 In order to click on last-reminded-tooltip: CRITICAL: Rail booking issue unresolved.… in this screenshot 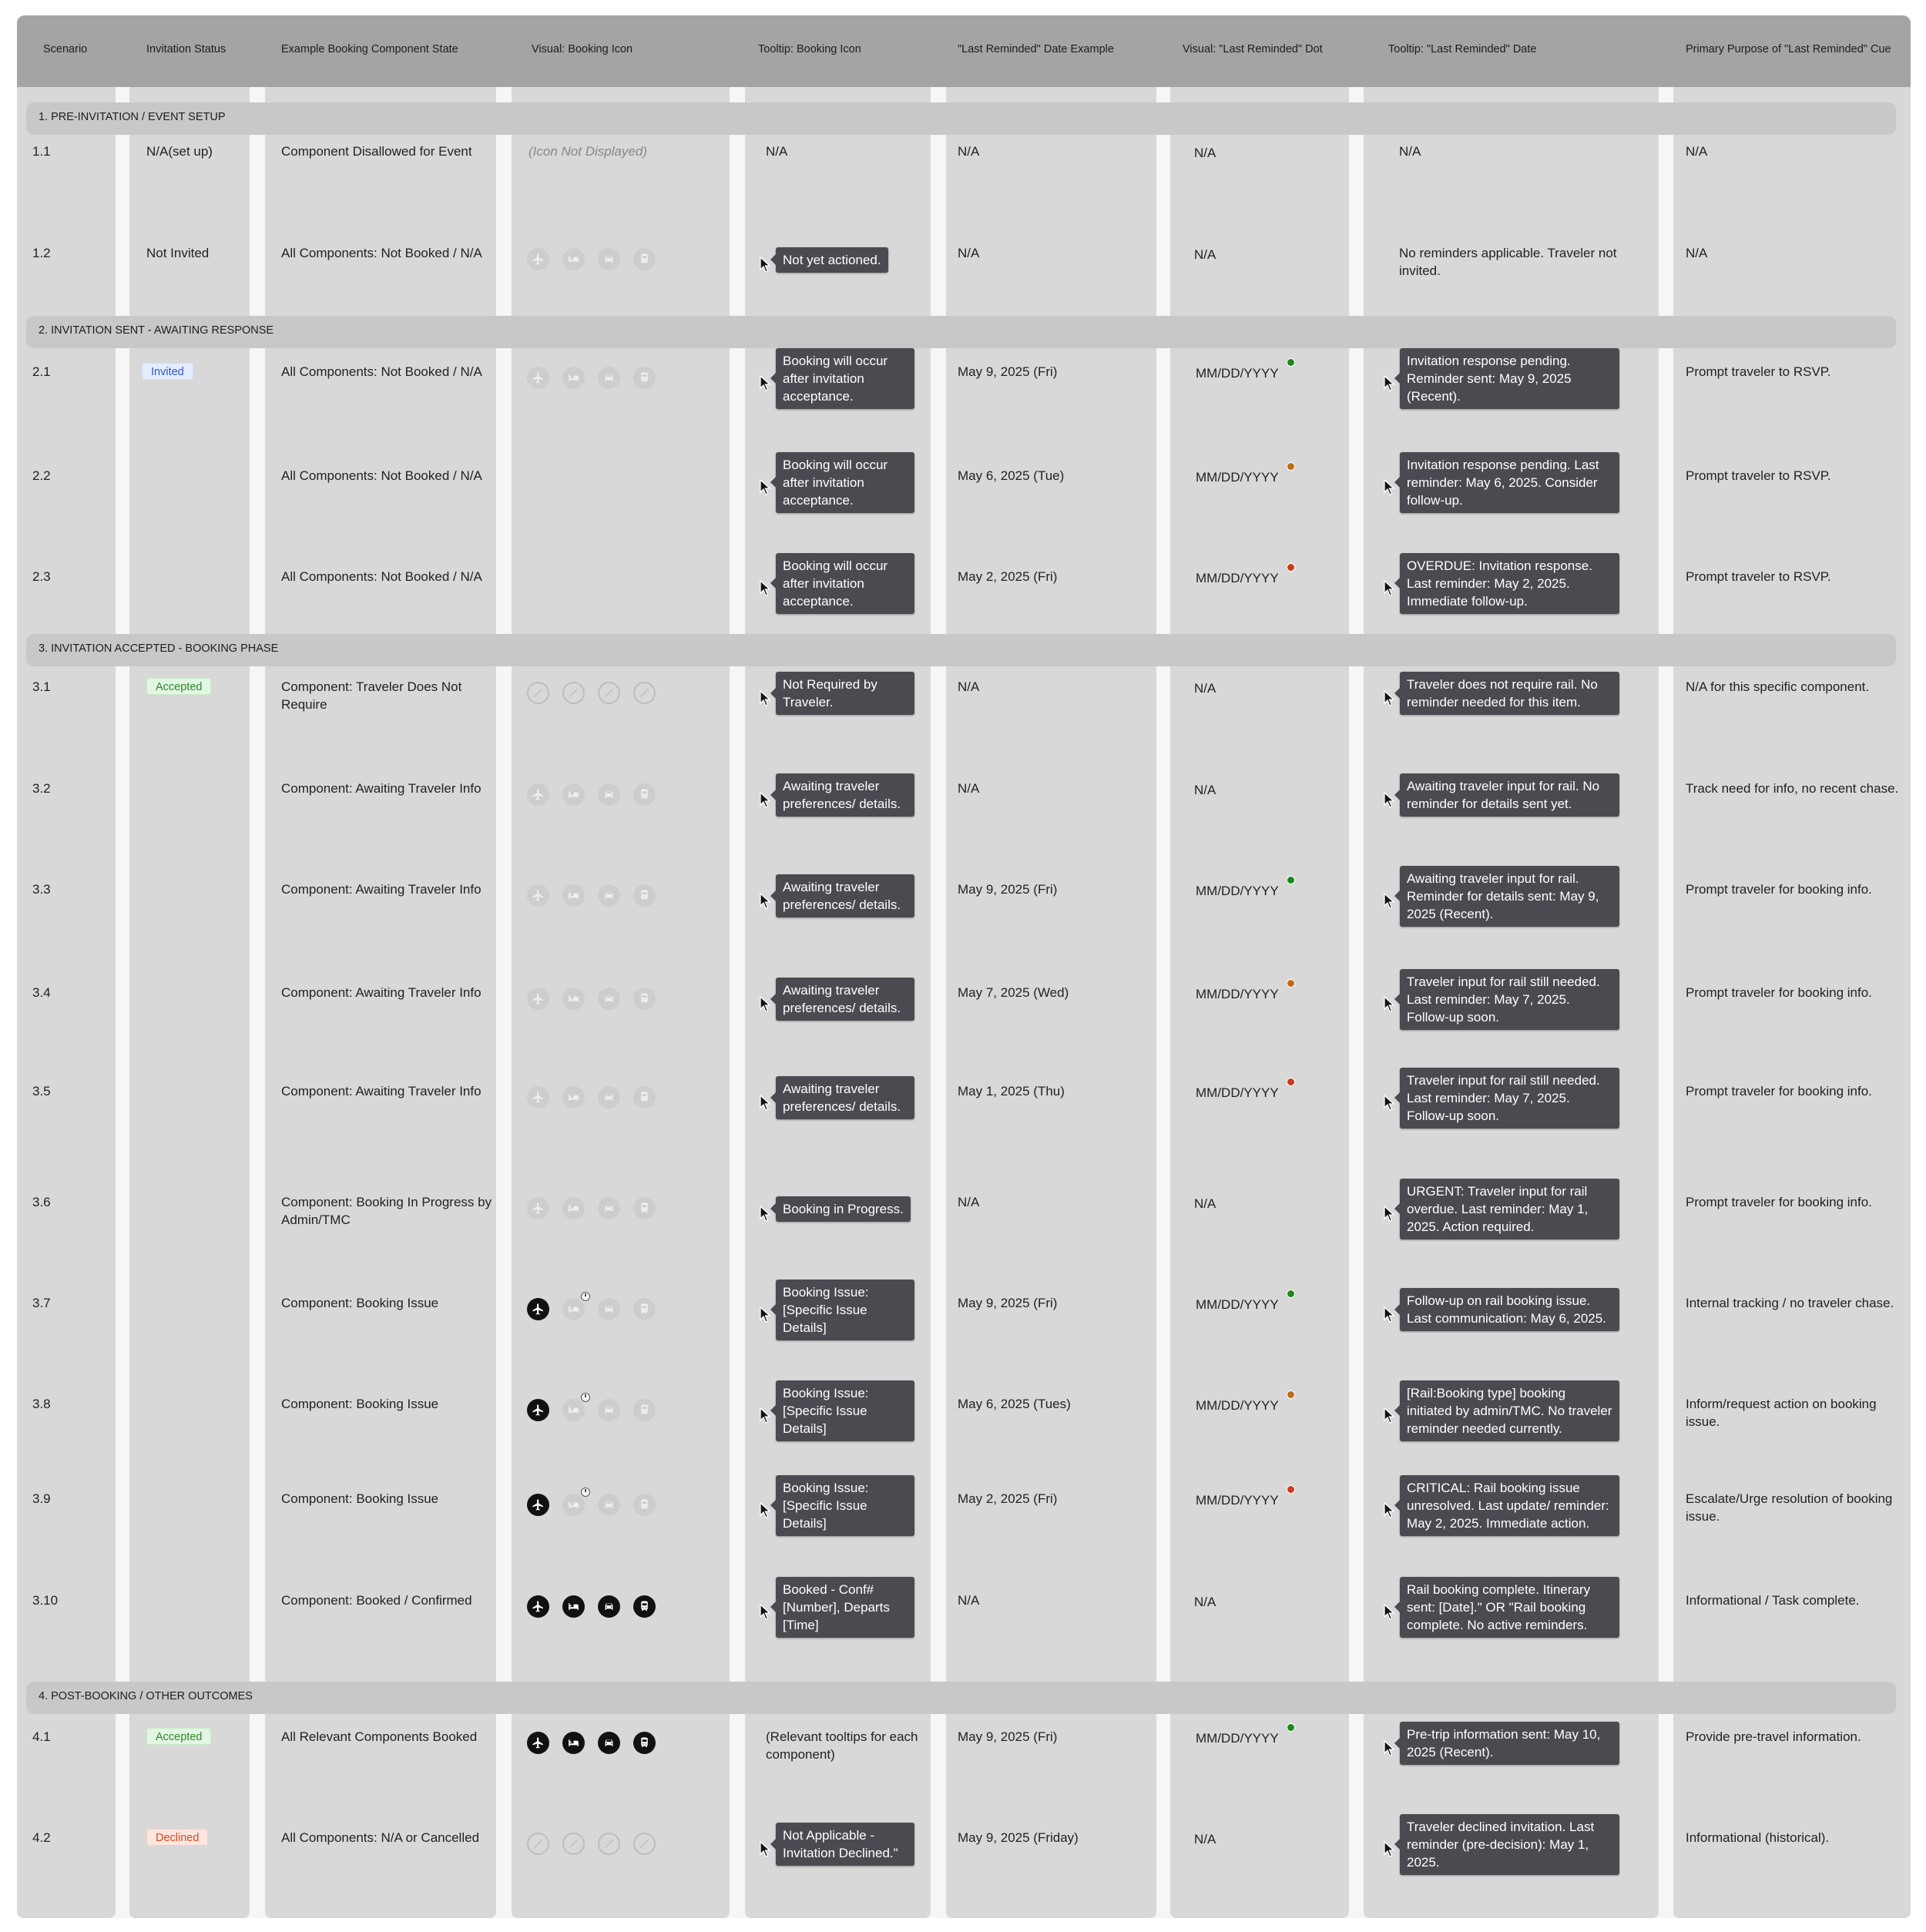, I will do `click(1506, 1505)`.